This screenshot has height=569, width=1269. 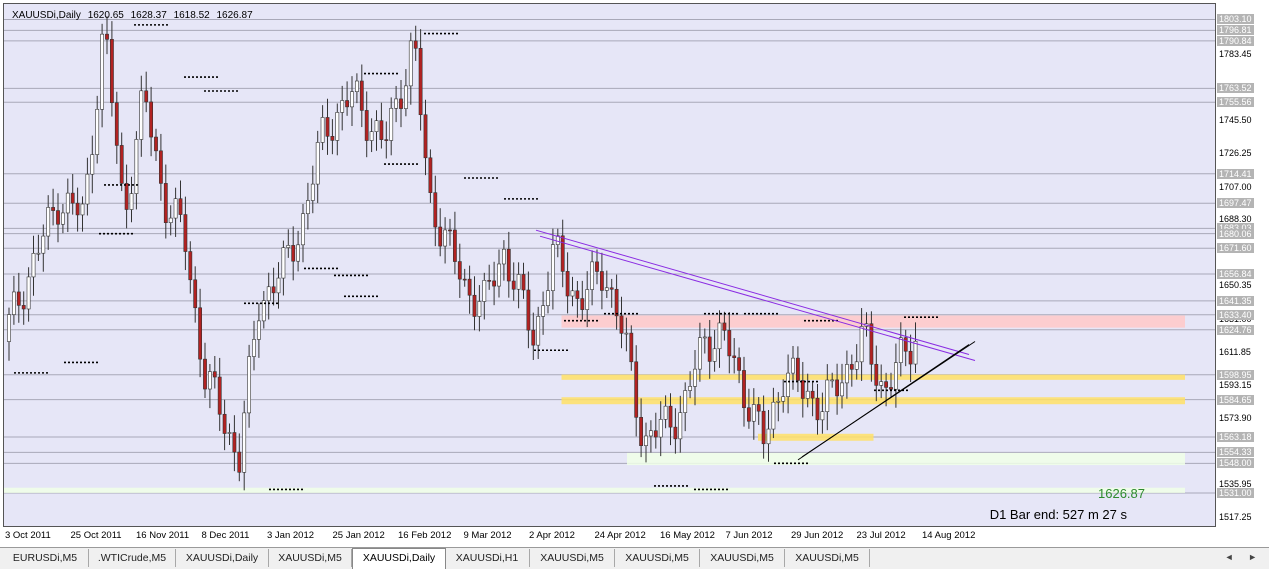 I want to click on x-axis-date-label: 3 Jan 2012, so click(x=291, y=535).